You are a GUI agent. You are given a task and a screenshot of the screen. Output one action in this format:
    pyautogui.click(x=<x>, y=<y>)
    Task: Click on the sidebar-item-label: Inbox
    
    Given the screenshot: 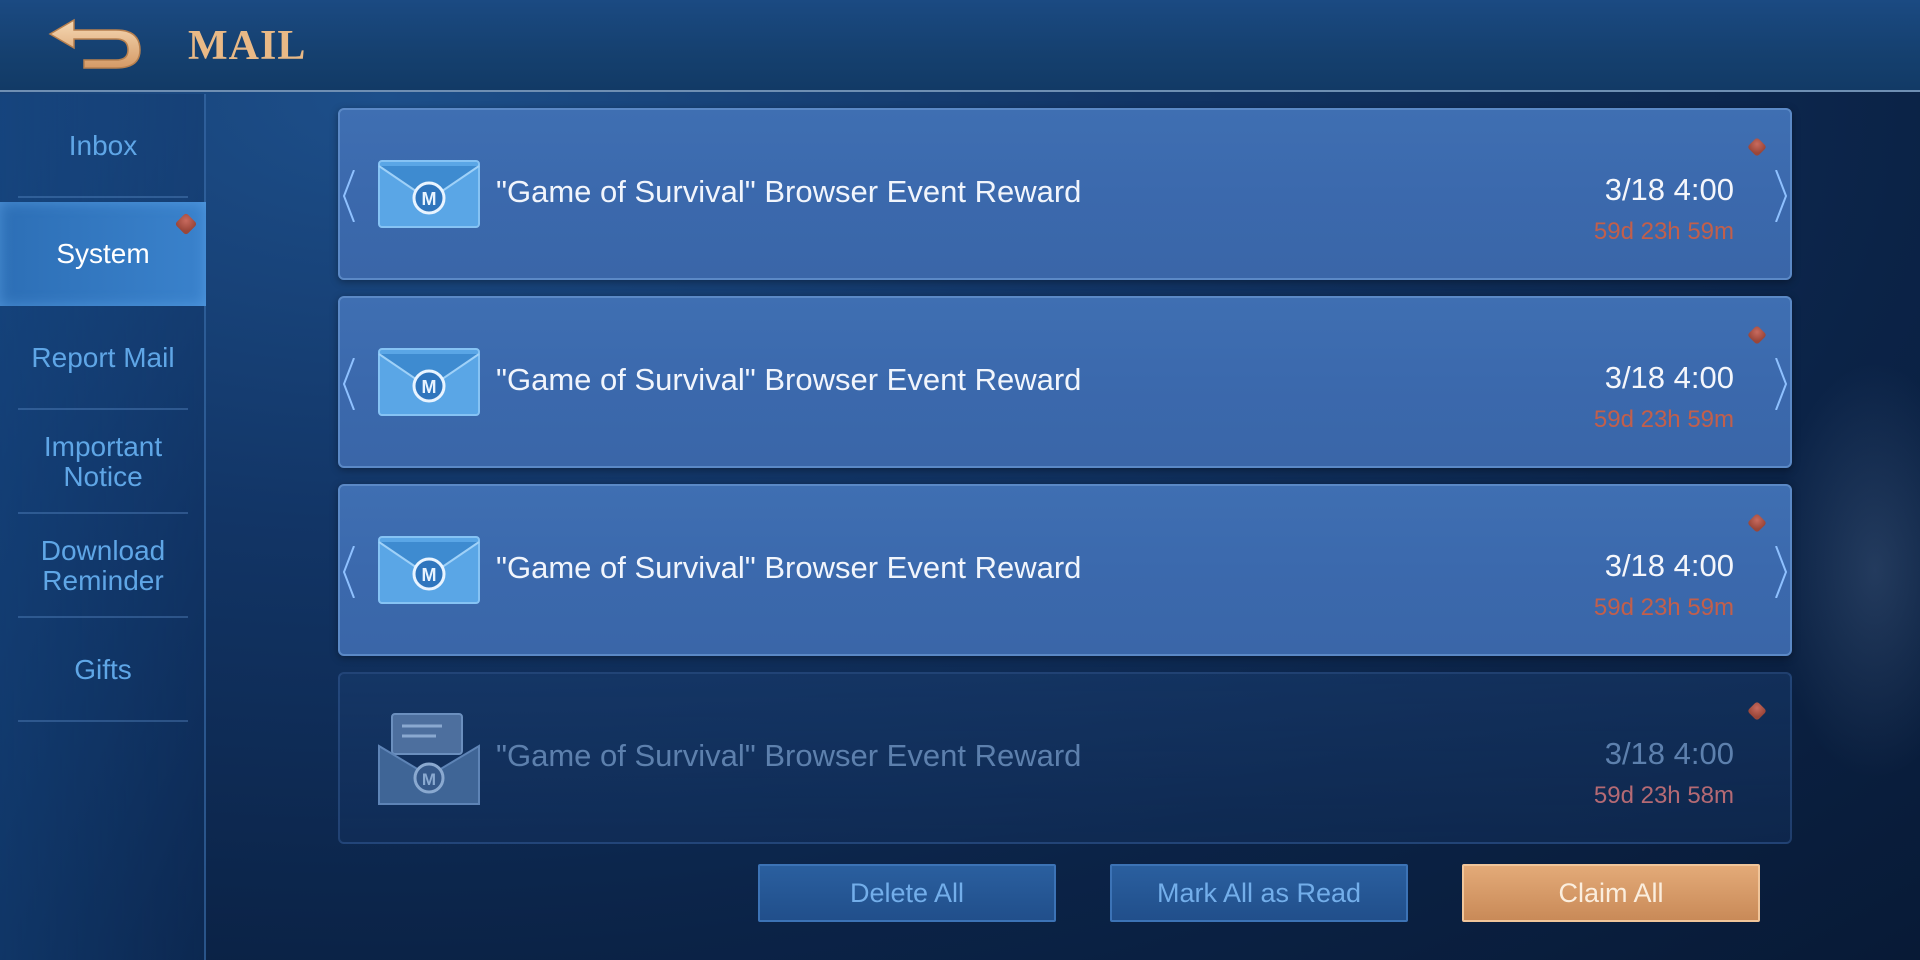 What is the action you would take?
    pyautogui.click(x=103, y=145)
    